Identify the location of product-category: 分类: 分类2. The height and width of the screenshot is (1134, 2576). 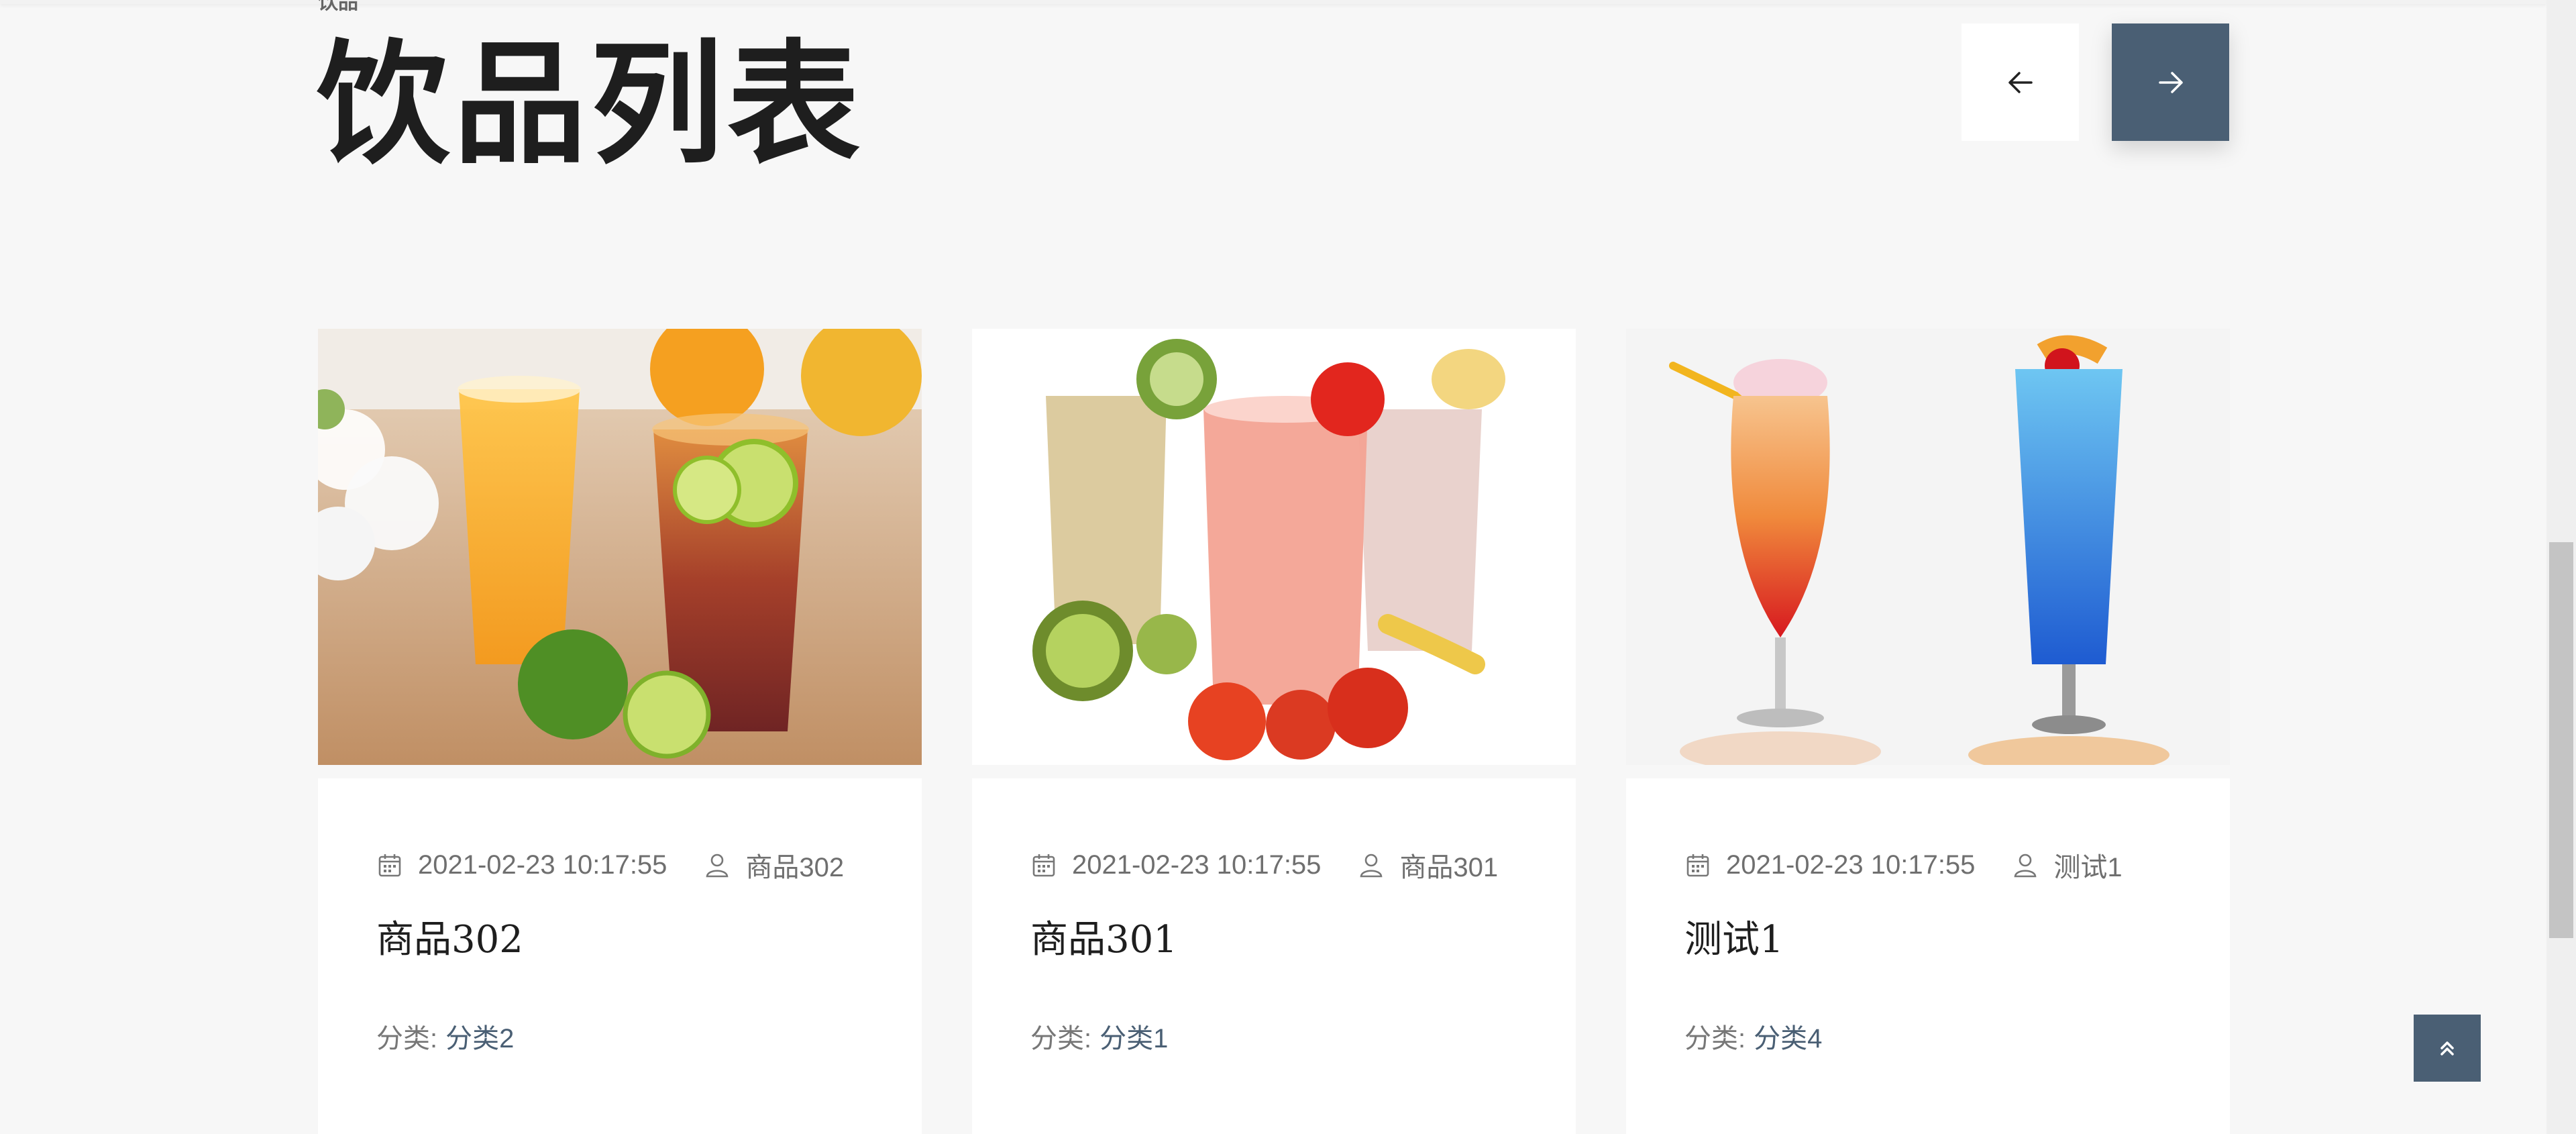
(445, 1036).